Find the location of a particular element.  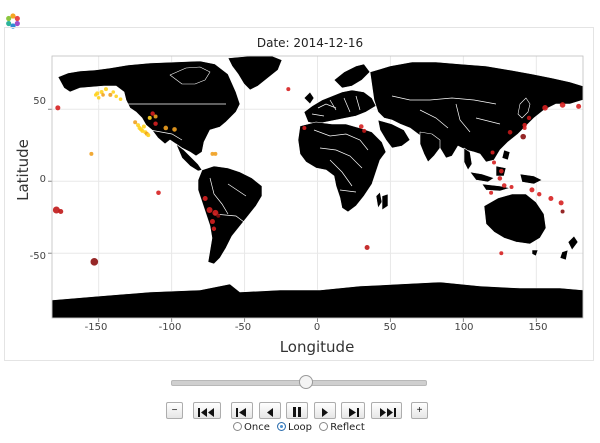

loop-once-label: Once is located at coordinates (257, 427).